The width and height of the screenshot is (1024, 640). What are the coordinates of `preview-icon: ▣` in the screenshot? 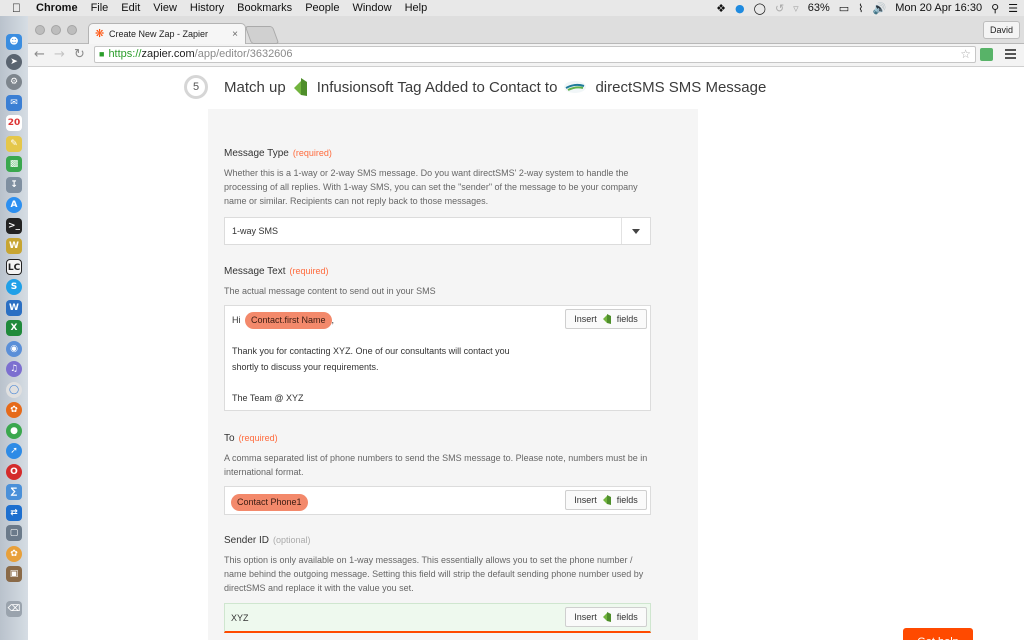 It's located at (14, 574).